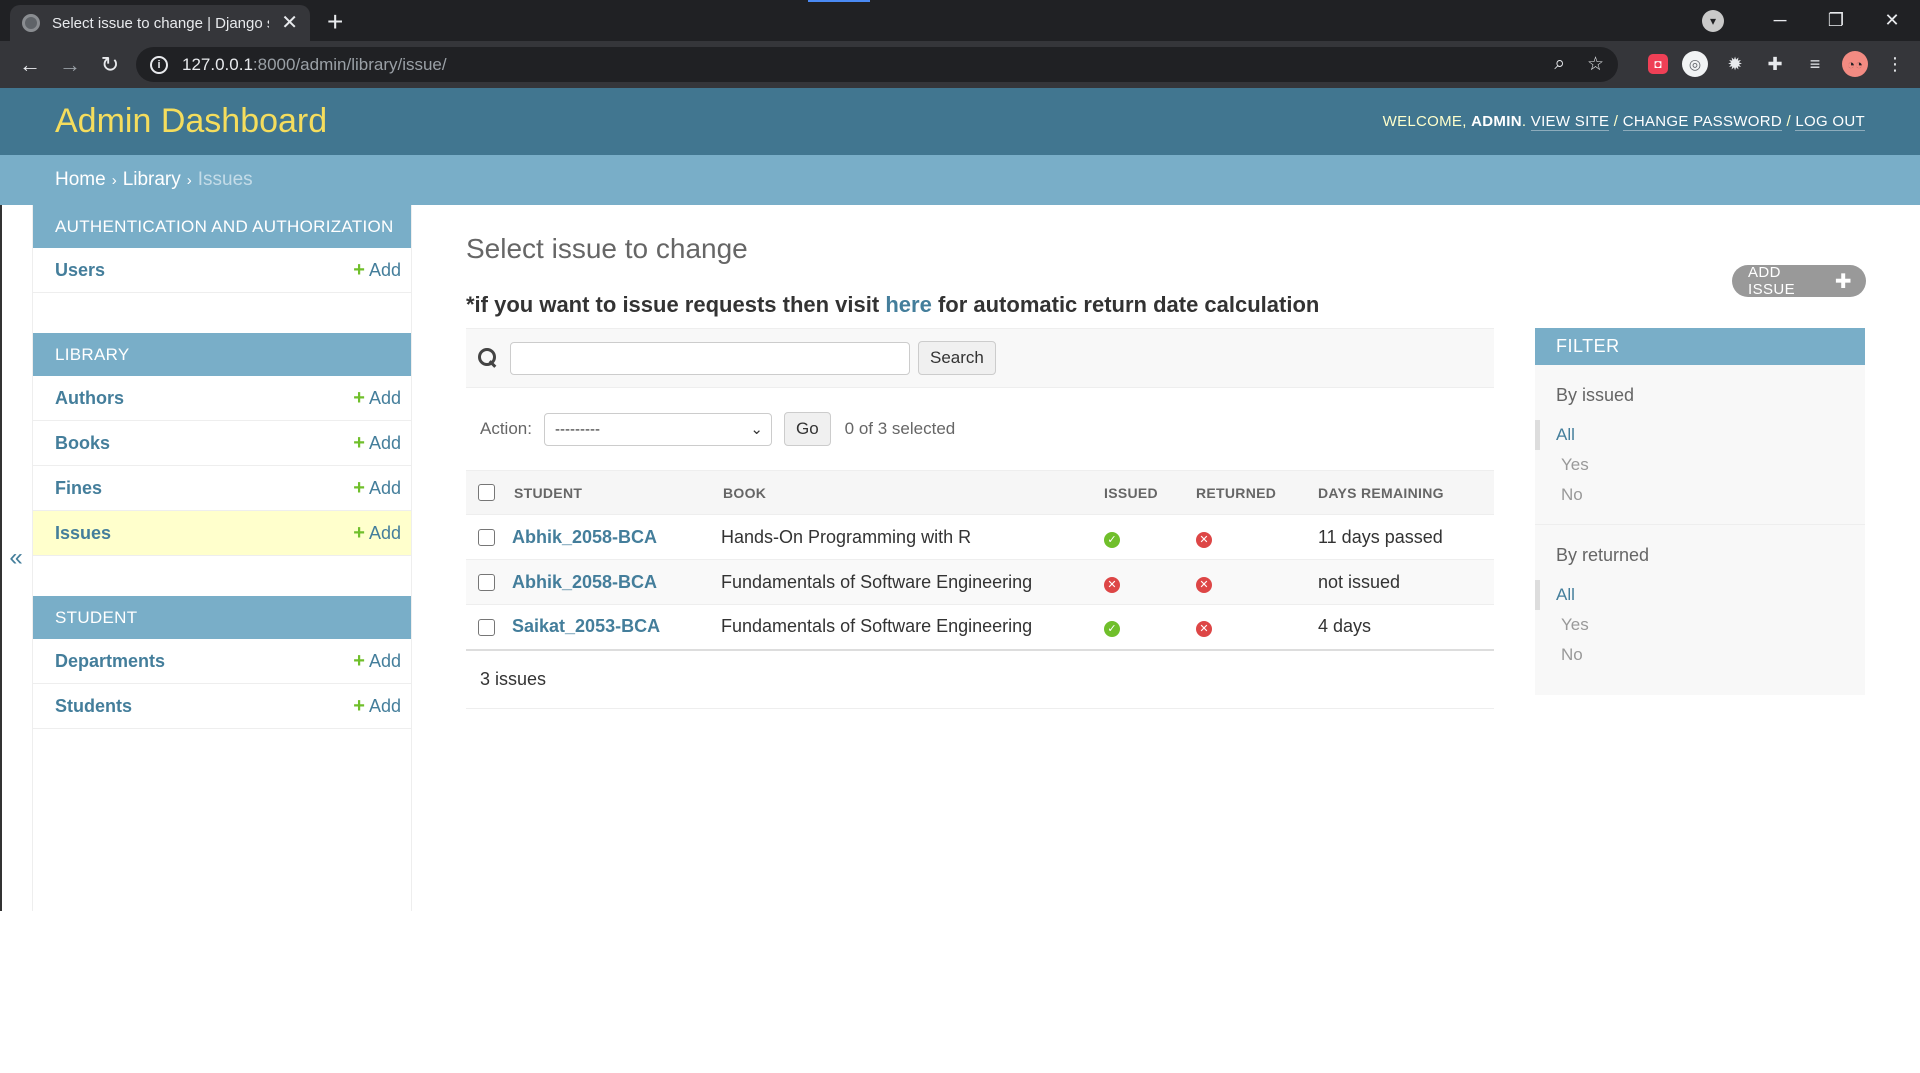 The width and height of the screenshot is (1920, 1073). I want to click on search-button: Search, so click(957, 358).